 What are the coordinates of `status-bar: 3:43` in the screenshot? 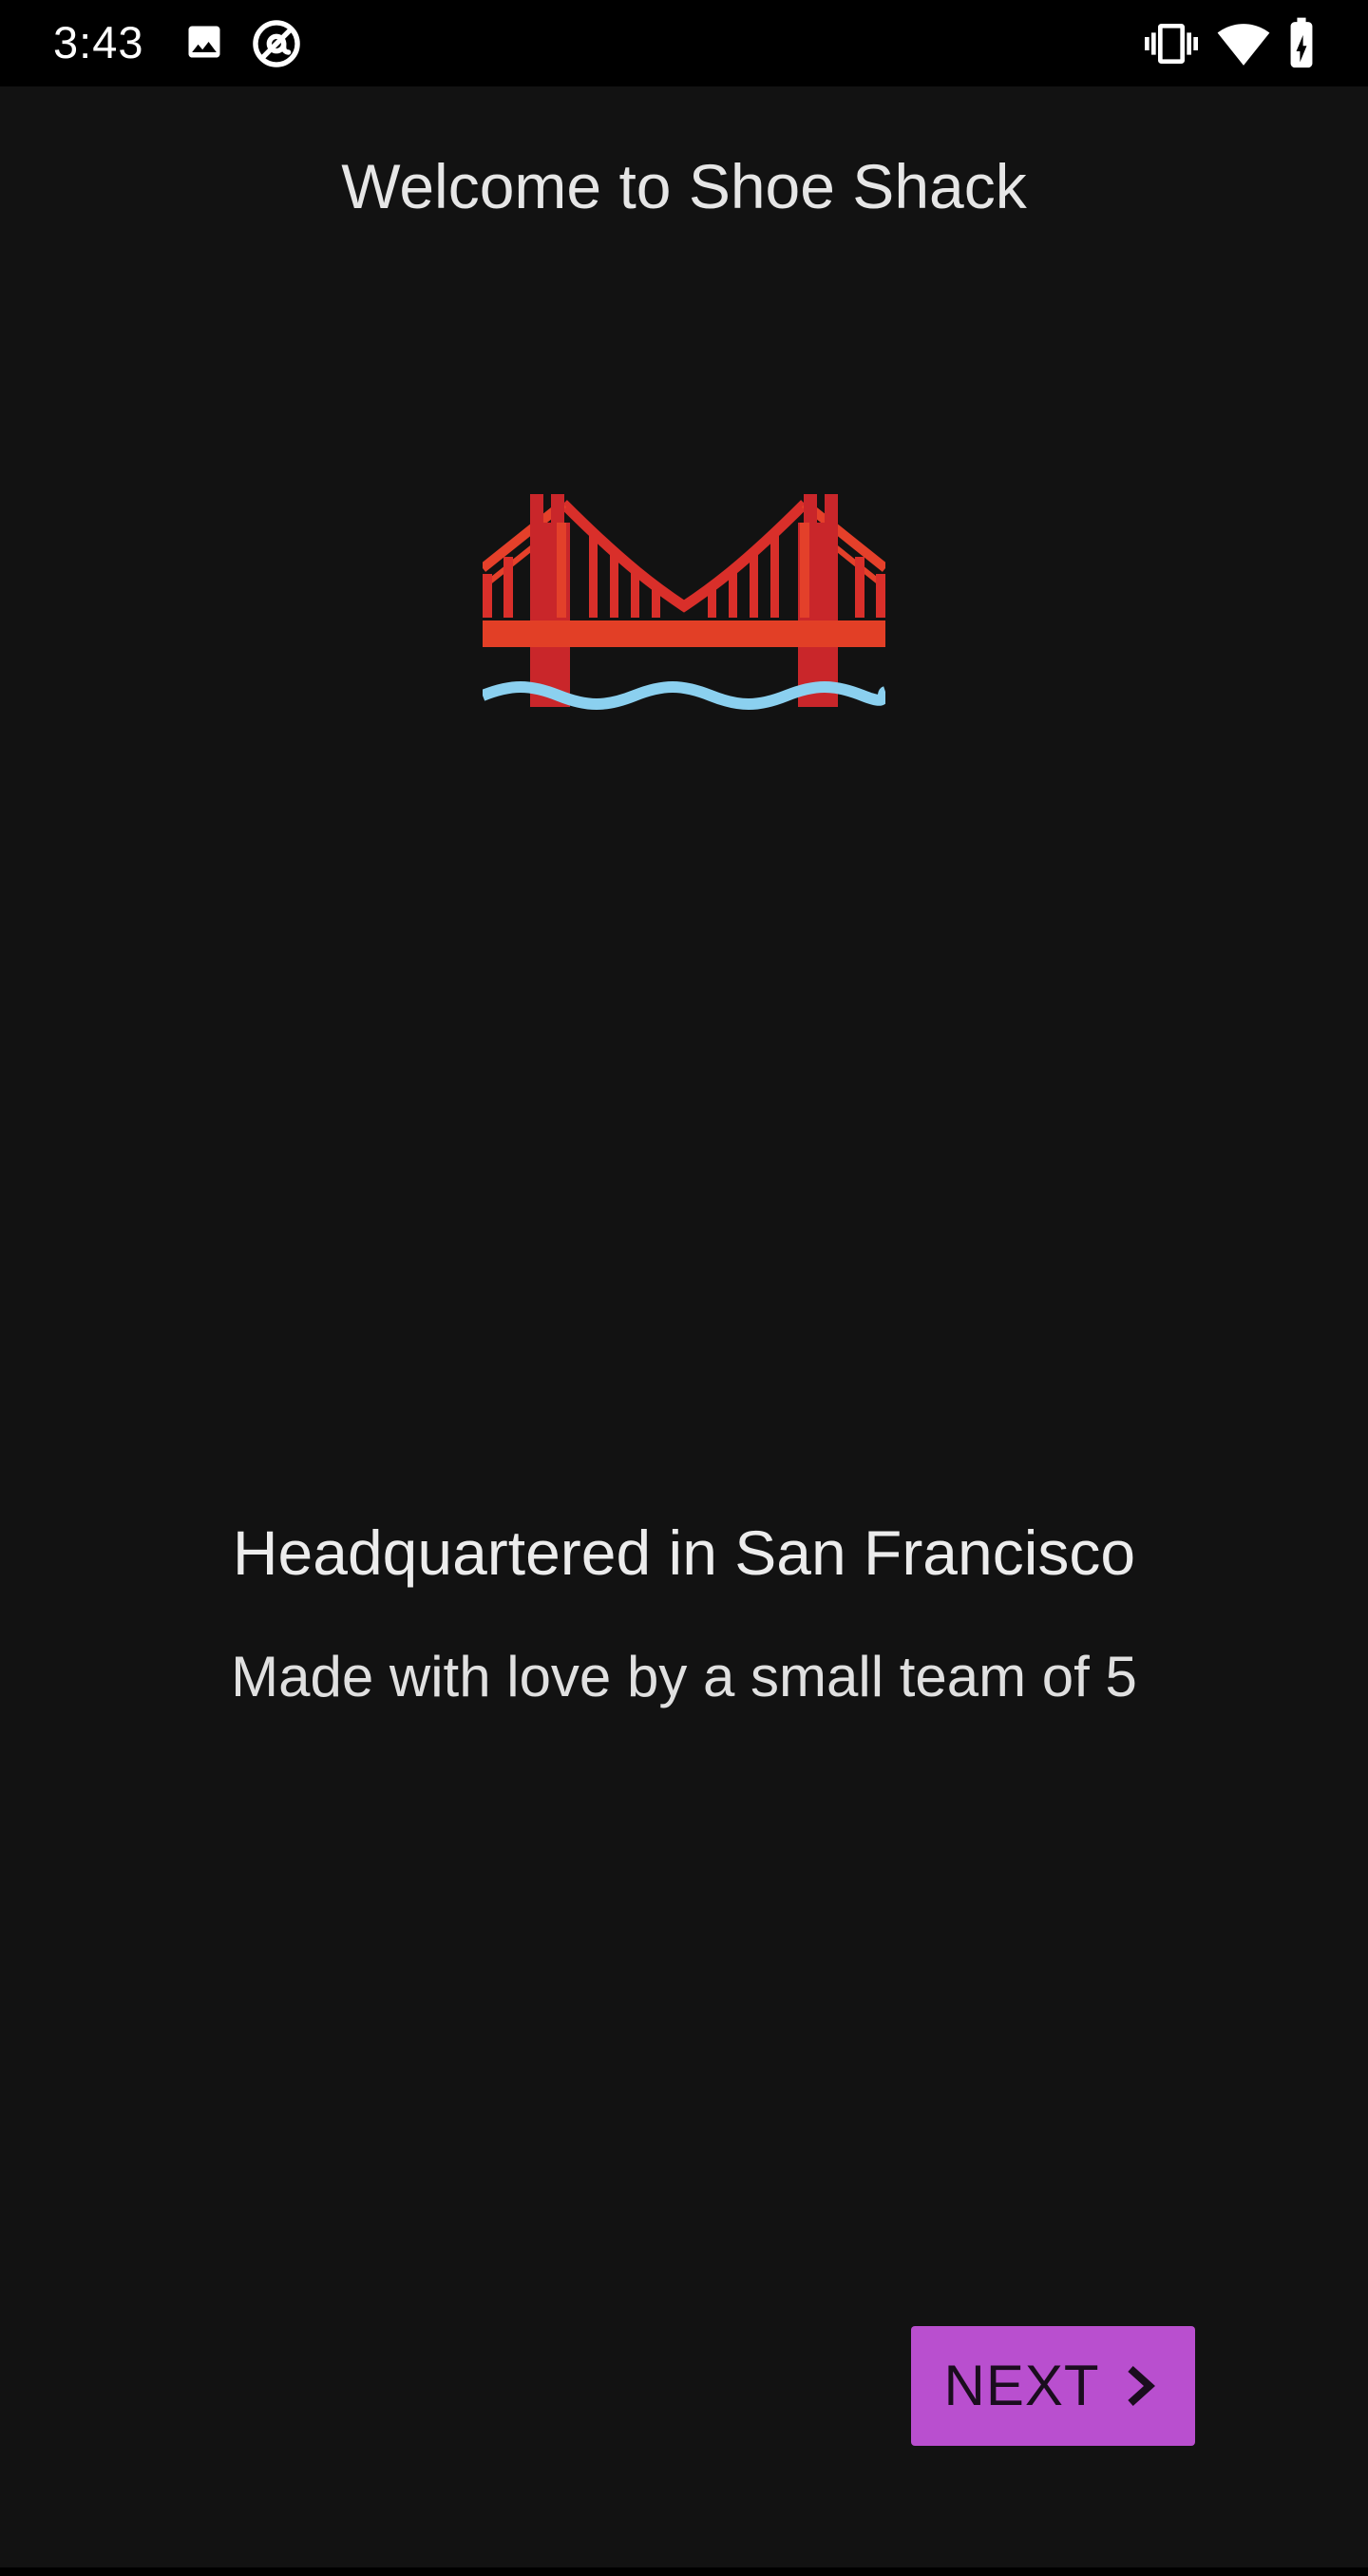 It's located at (684, 43).